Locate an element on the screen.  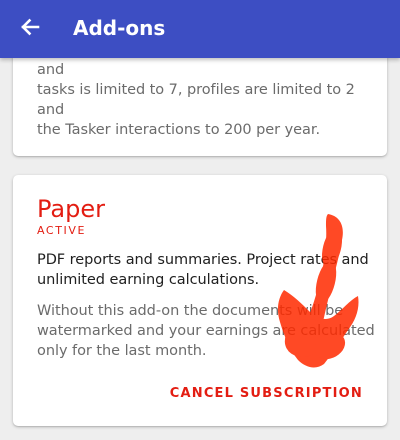
back-button is located at coordinates (30, 27).